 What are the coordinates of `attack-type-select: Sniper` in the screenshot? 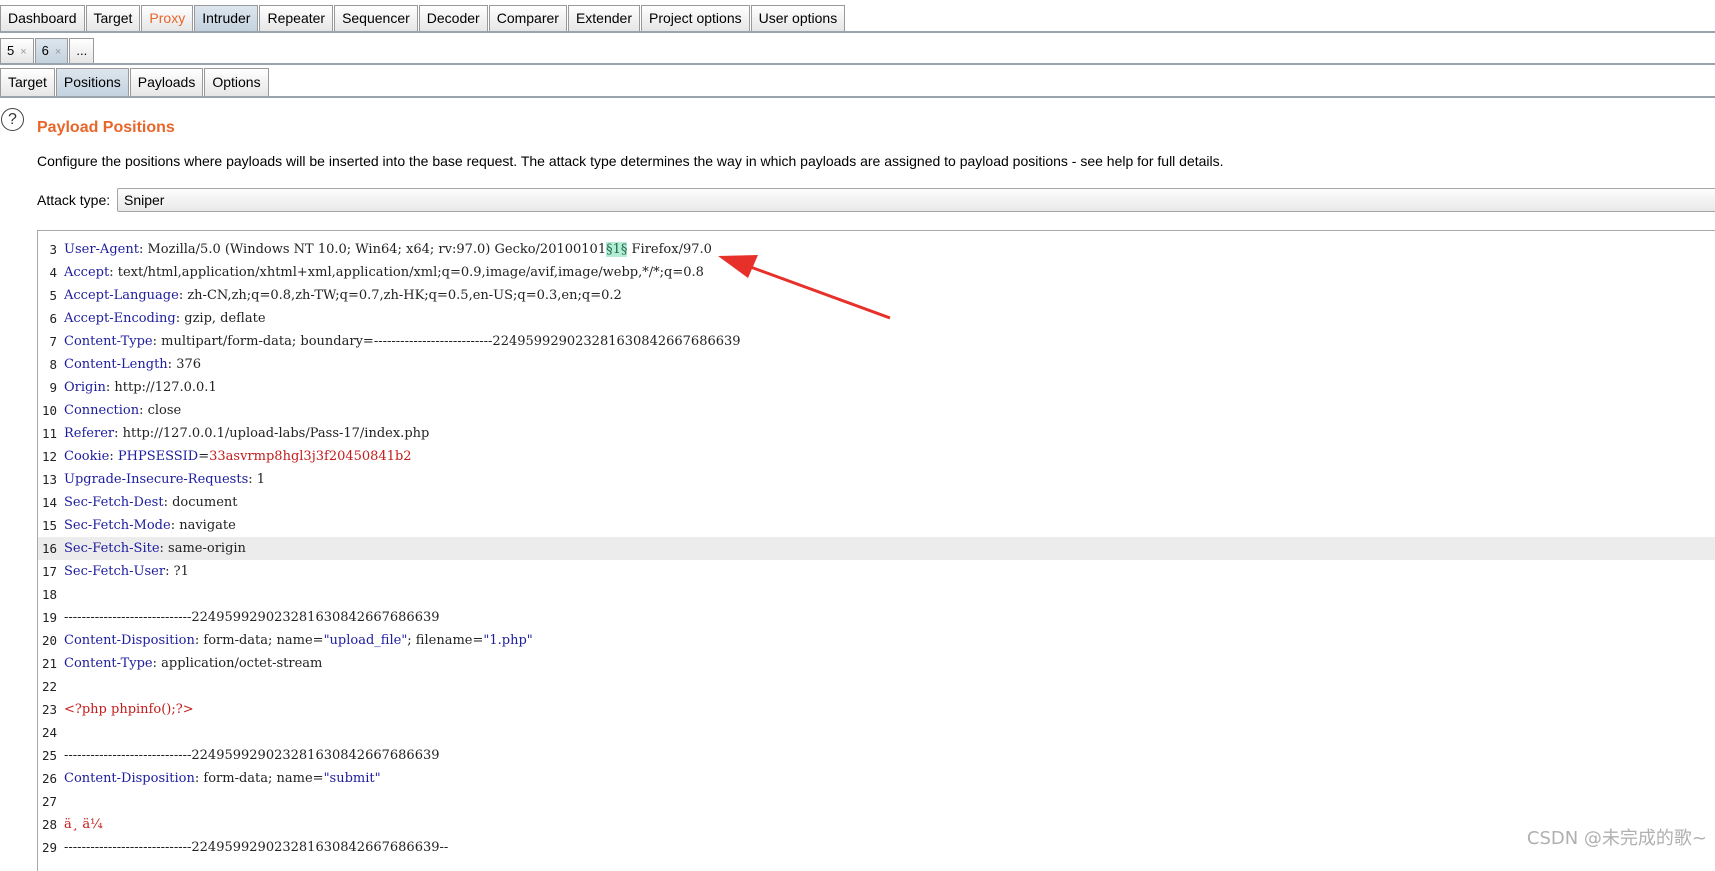 It's located at (916, 200).